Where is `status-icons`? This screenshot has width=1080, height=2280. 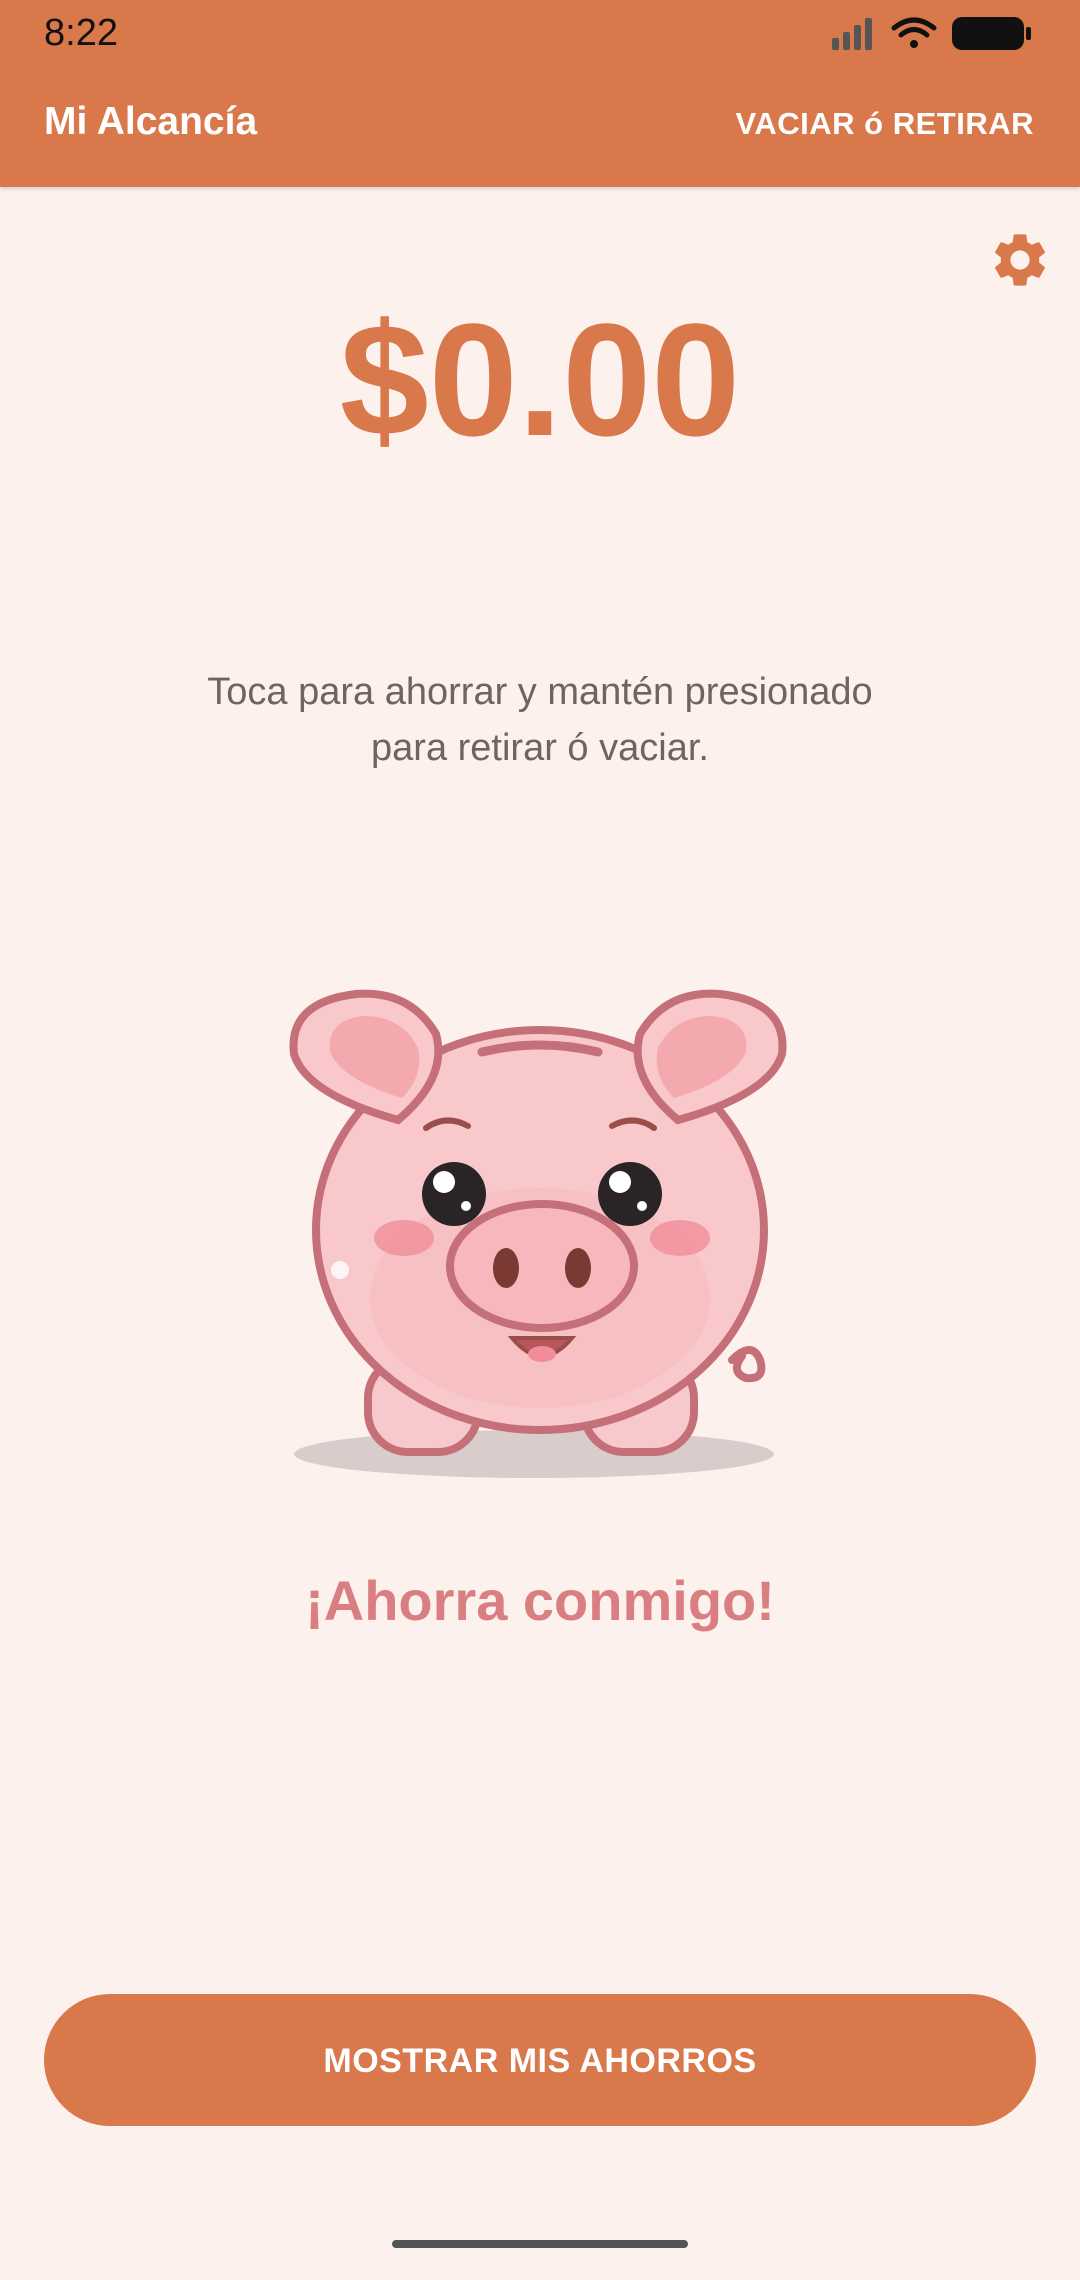
status-icons is located at coordinates (931, 33).